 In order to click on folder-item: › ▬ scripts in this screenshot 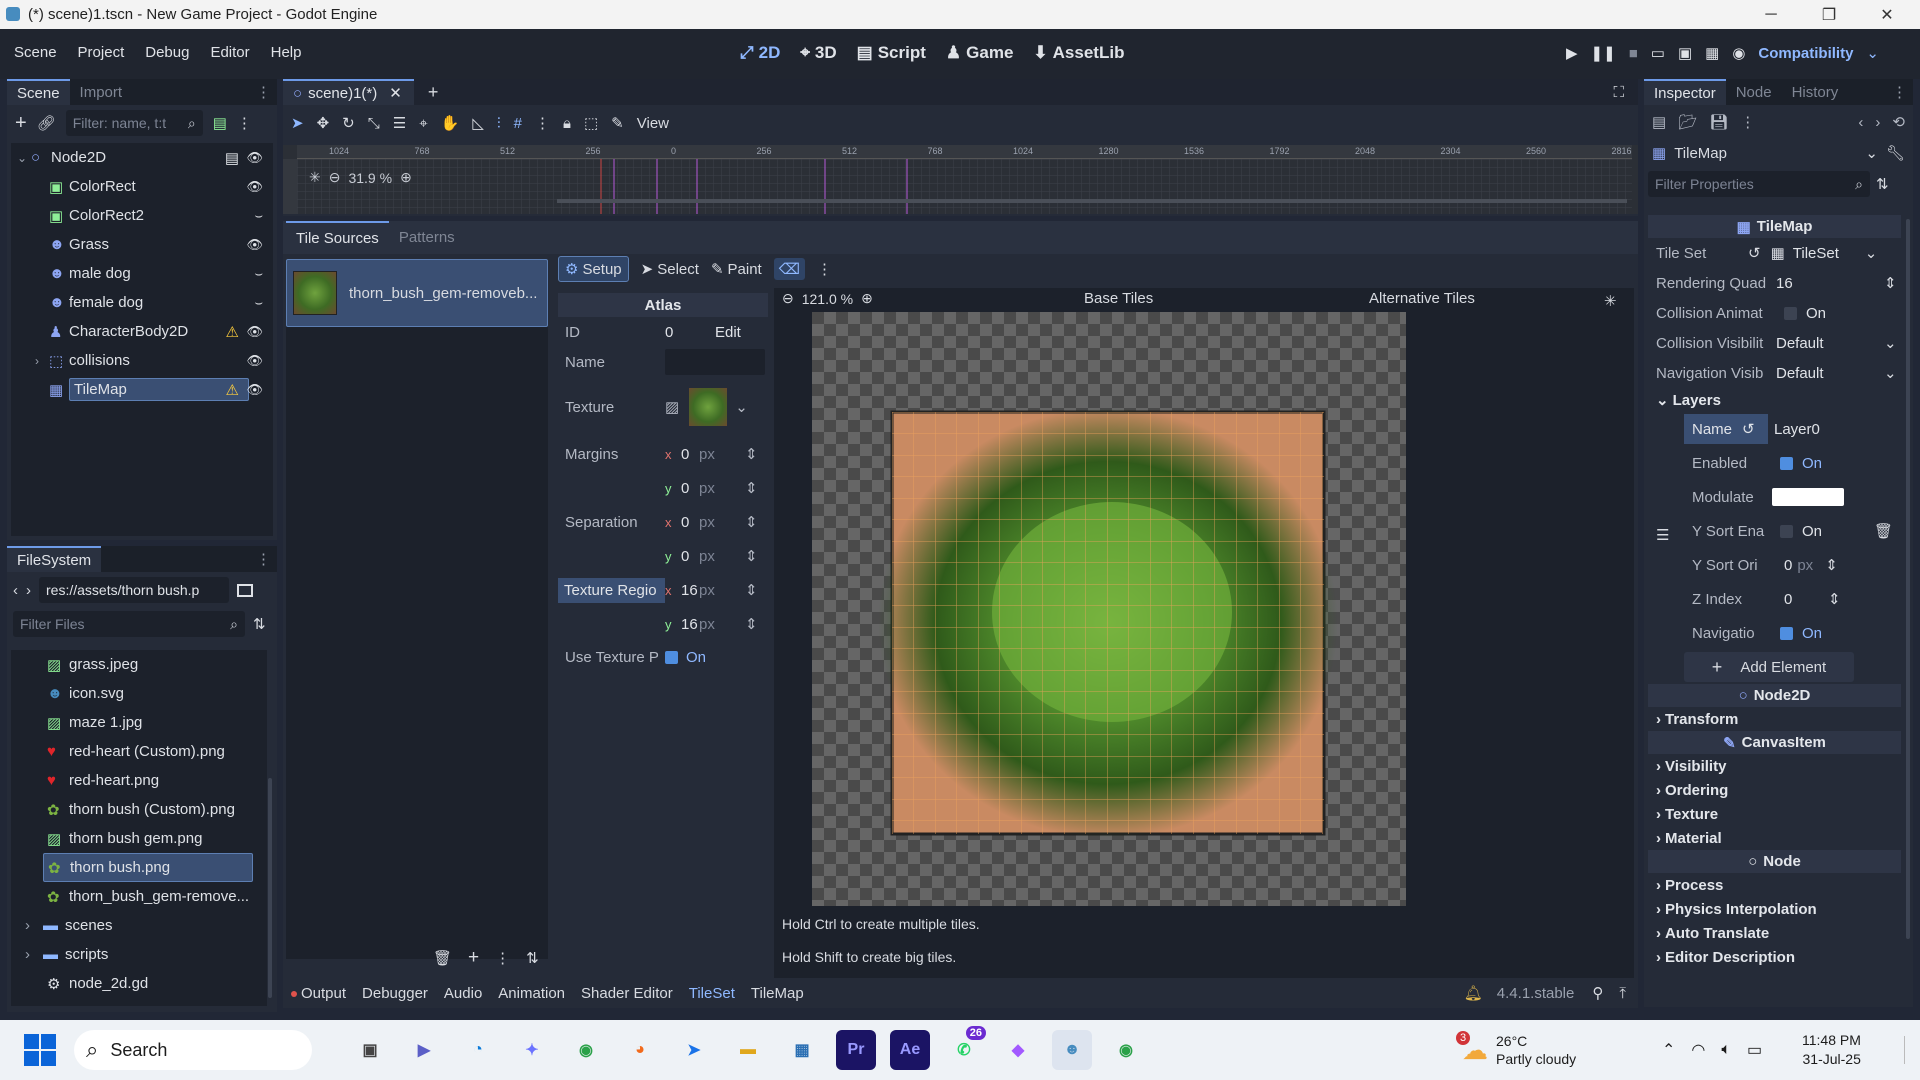, I will do `click(139, 954)`.